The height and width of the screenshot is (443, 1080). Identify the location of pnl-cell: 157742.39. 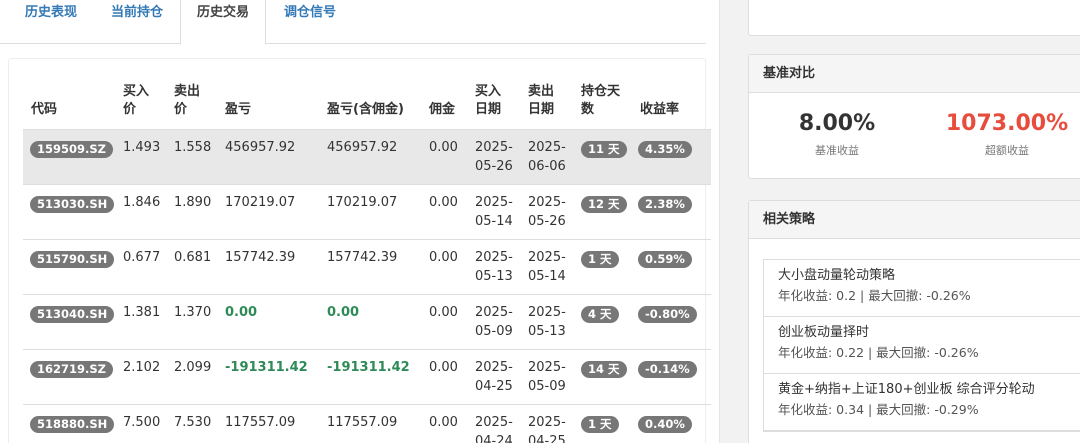
(260, 257).